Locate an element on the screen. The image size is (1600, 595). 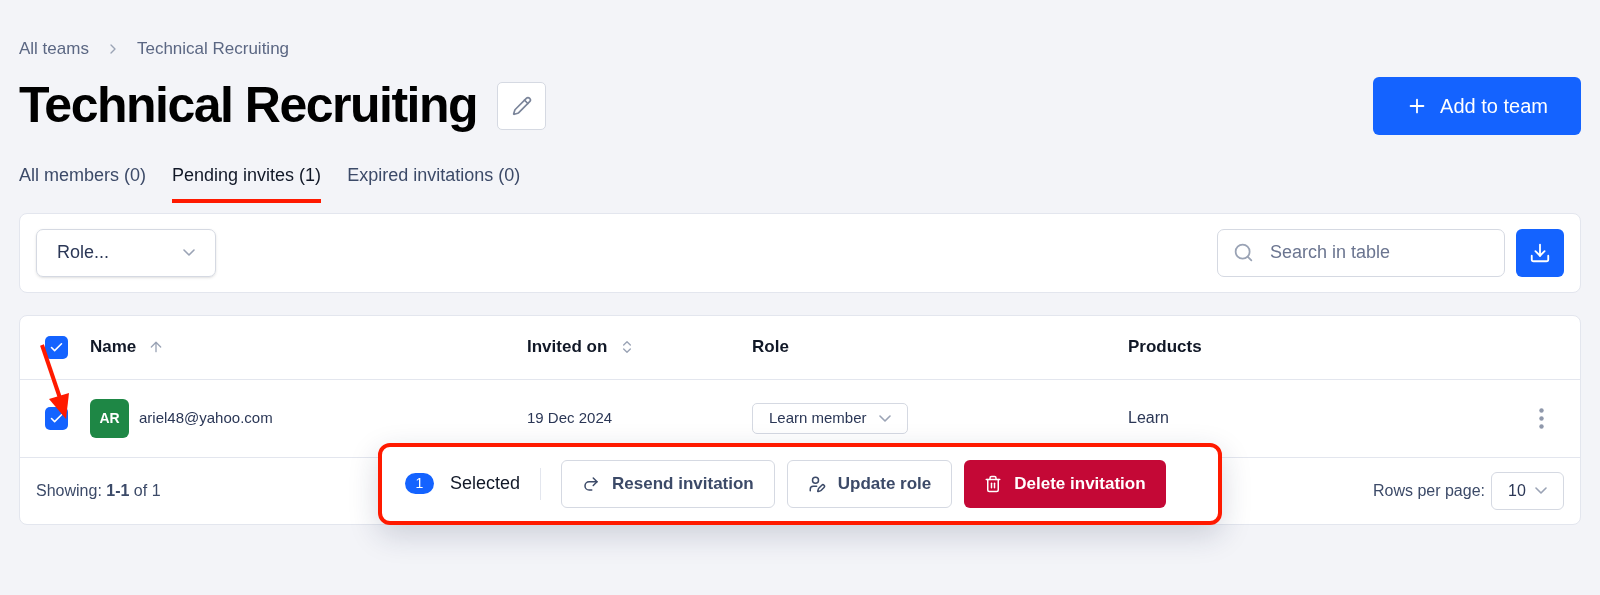
update-role-button: Update role is located at coordinates (869, 483).